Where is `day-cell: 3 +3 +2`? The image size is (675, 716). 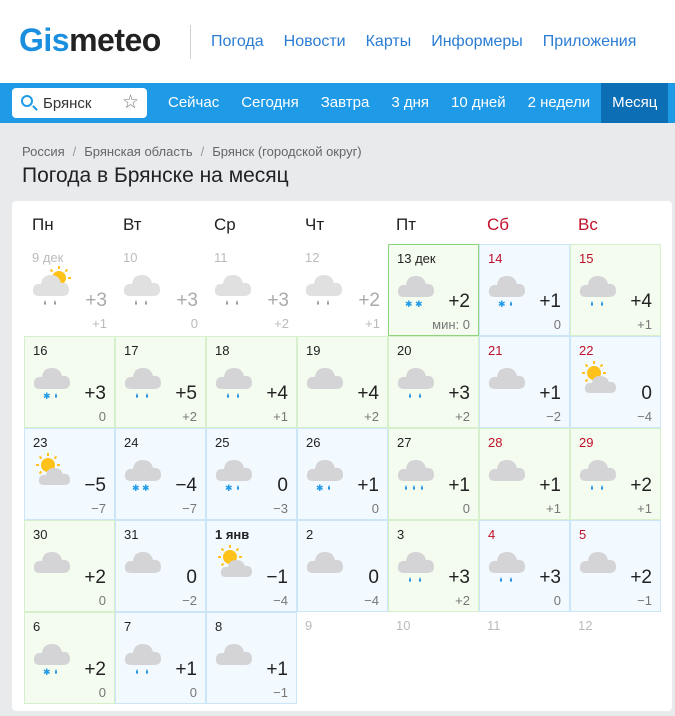
day-cell: 3 +3 +2 is located at coordinates (433, 566).